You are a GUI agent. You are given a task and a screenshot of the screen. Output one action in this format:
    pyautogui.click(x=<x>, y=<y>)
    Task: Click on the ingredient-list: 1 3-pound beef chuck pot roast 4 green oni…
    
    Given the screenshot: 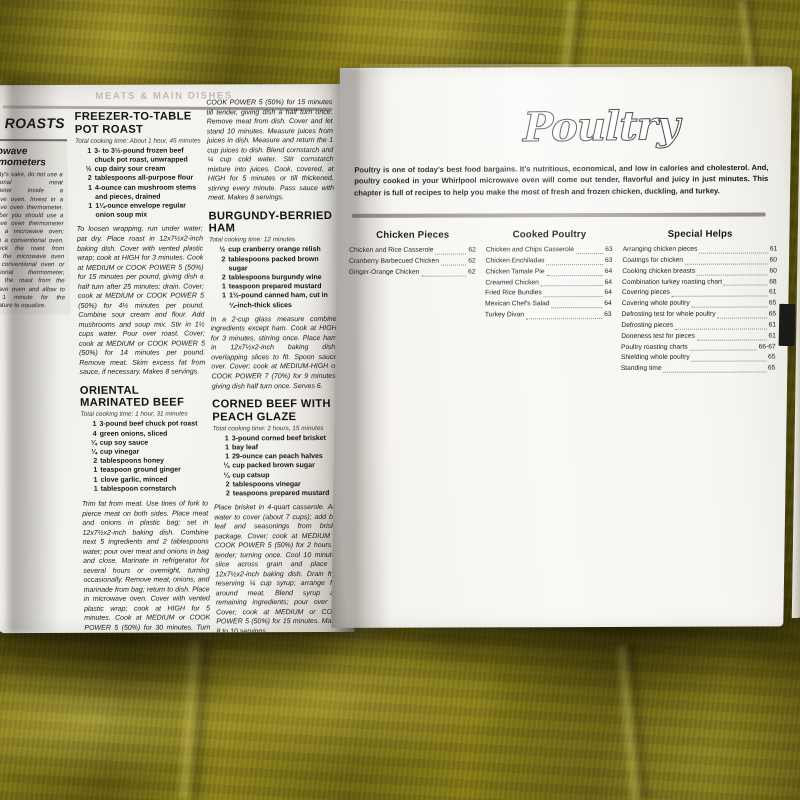 What is the action you would take?
    pyautogui.click(x=143, y=457)
    